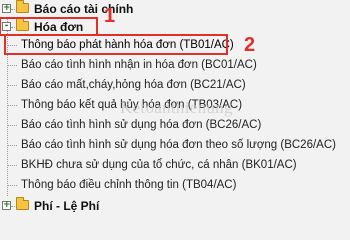  I want to click on tree-item-tb01-ac: Thông báo phát hành hóa đơn (TB01/AC), so click(170, 45).